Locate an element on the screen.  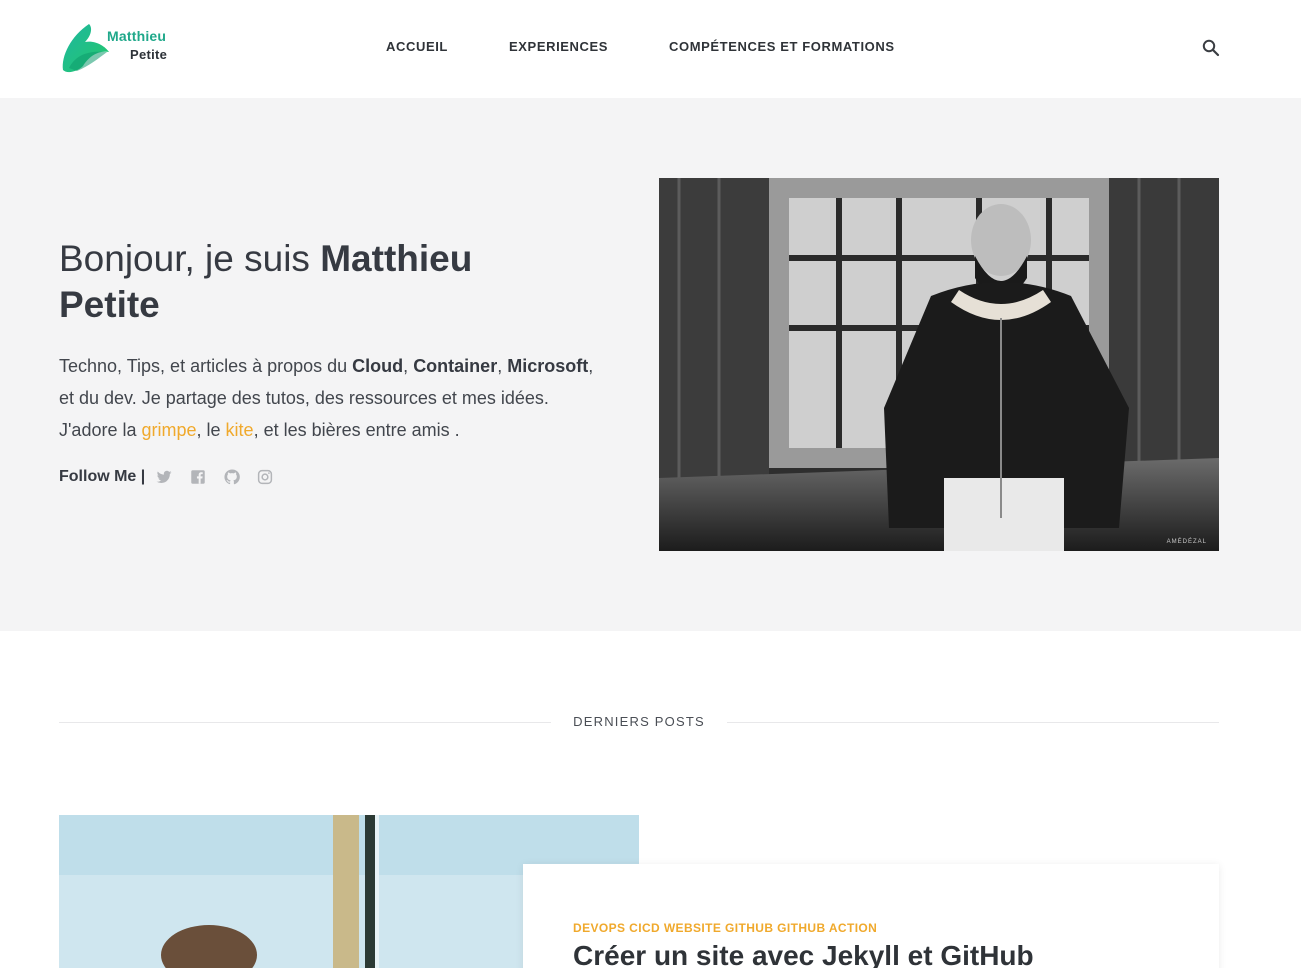
search-icon is located at coordinates (1211, 48).